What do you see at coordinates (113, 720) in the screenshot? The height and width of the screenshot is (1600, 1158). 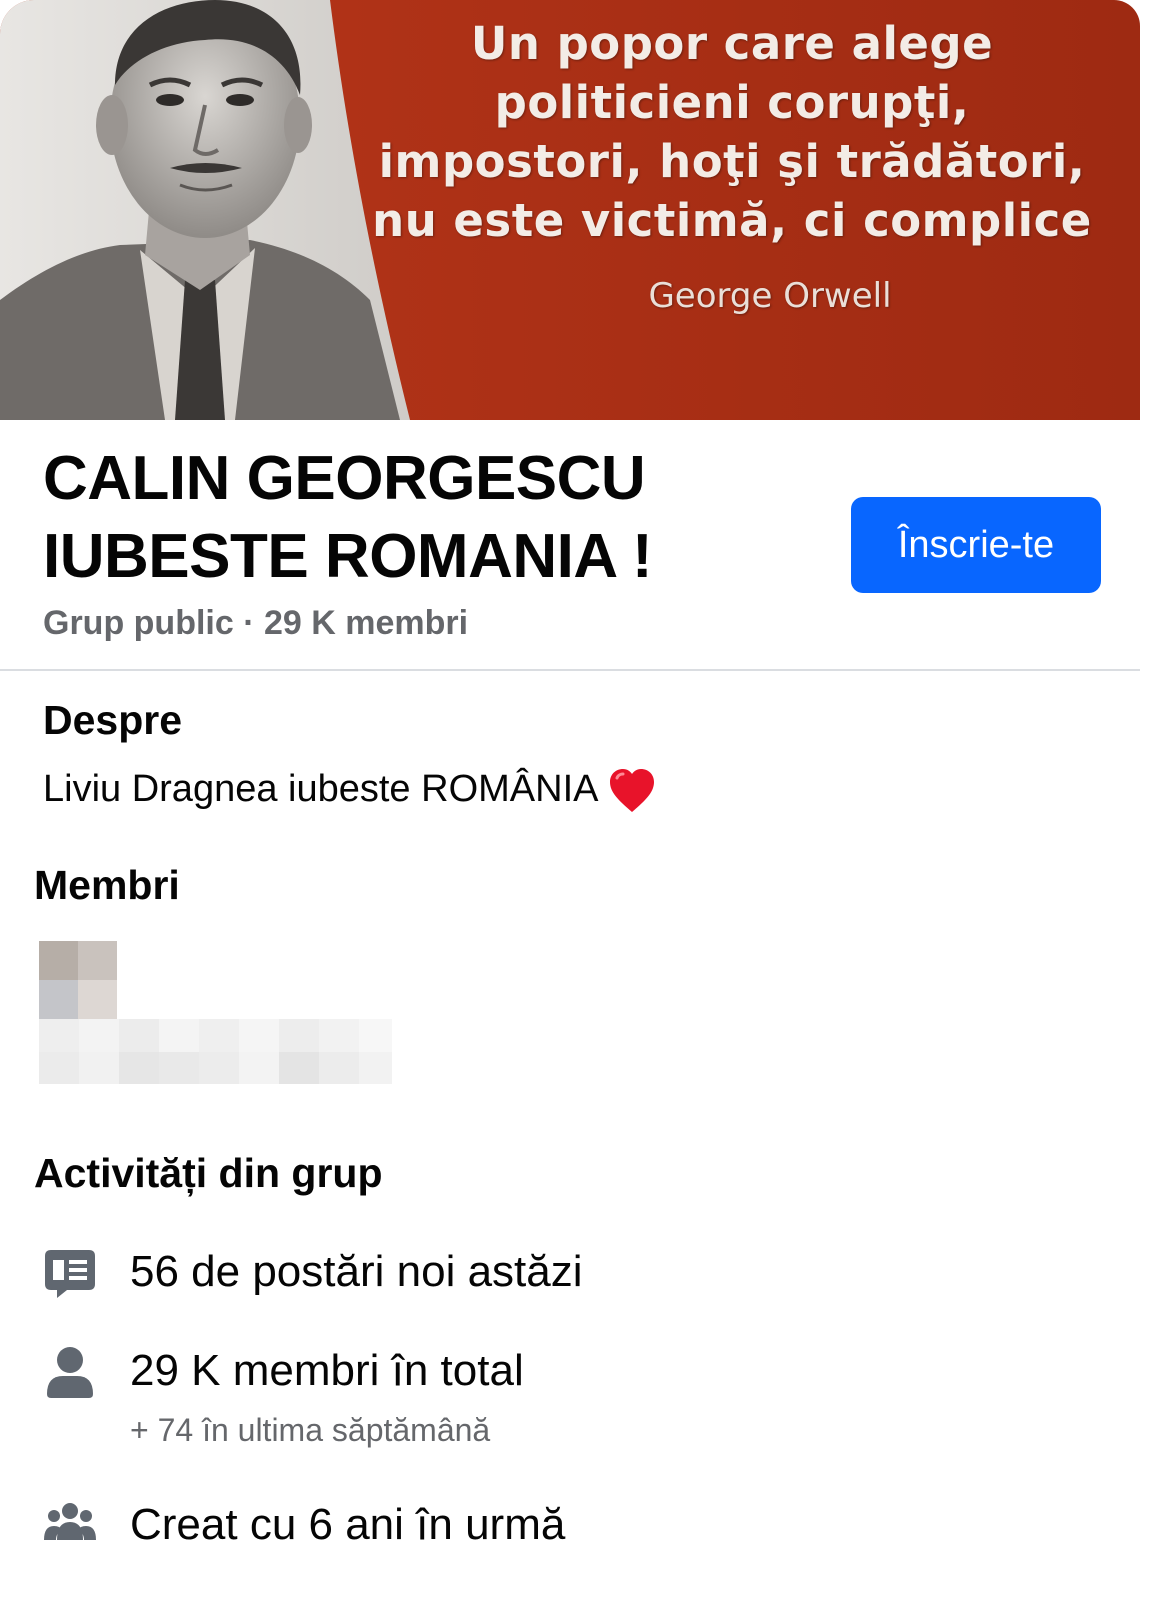 I see `about-heading: Despre` at bounding box center [113, 720].